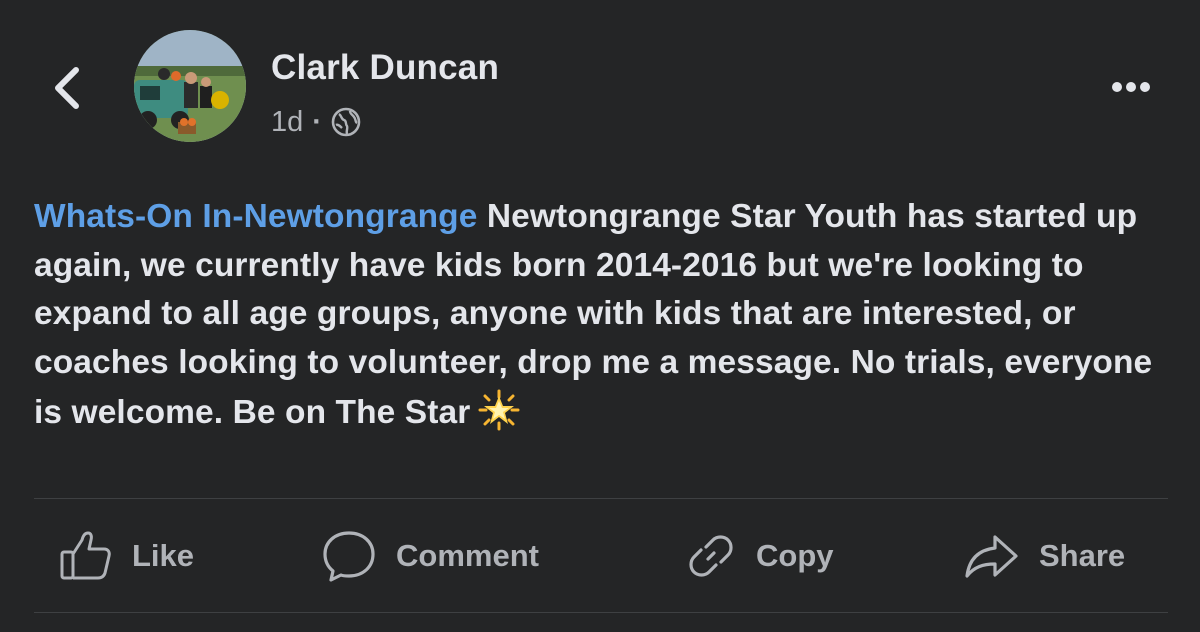  Describe the element at coordinates (255, 216) in the screenshot. I see `page-mention-link: Whats-On In-Newtongrange` at that location.